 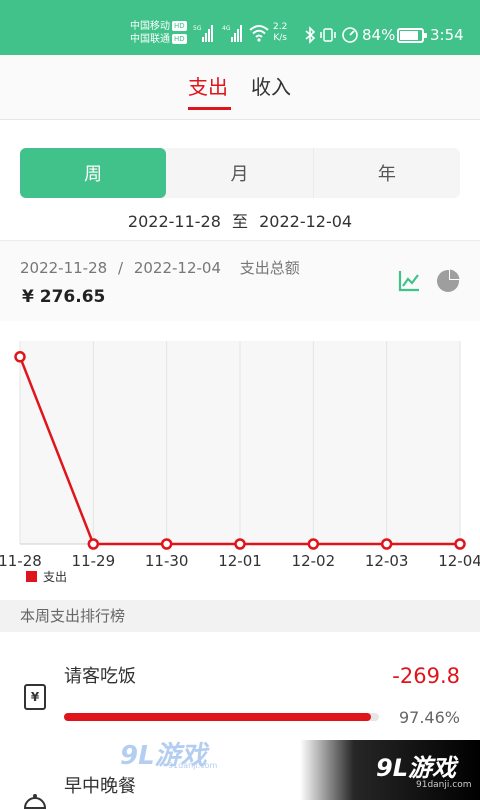 I want to click on tab-expense: 支出, so click(x=208, y=85).